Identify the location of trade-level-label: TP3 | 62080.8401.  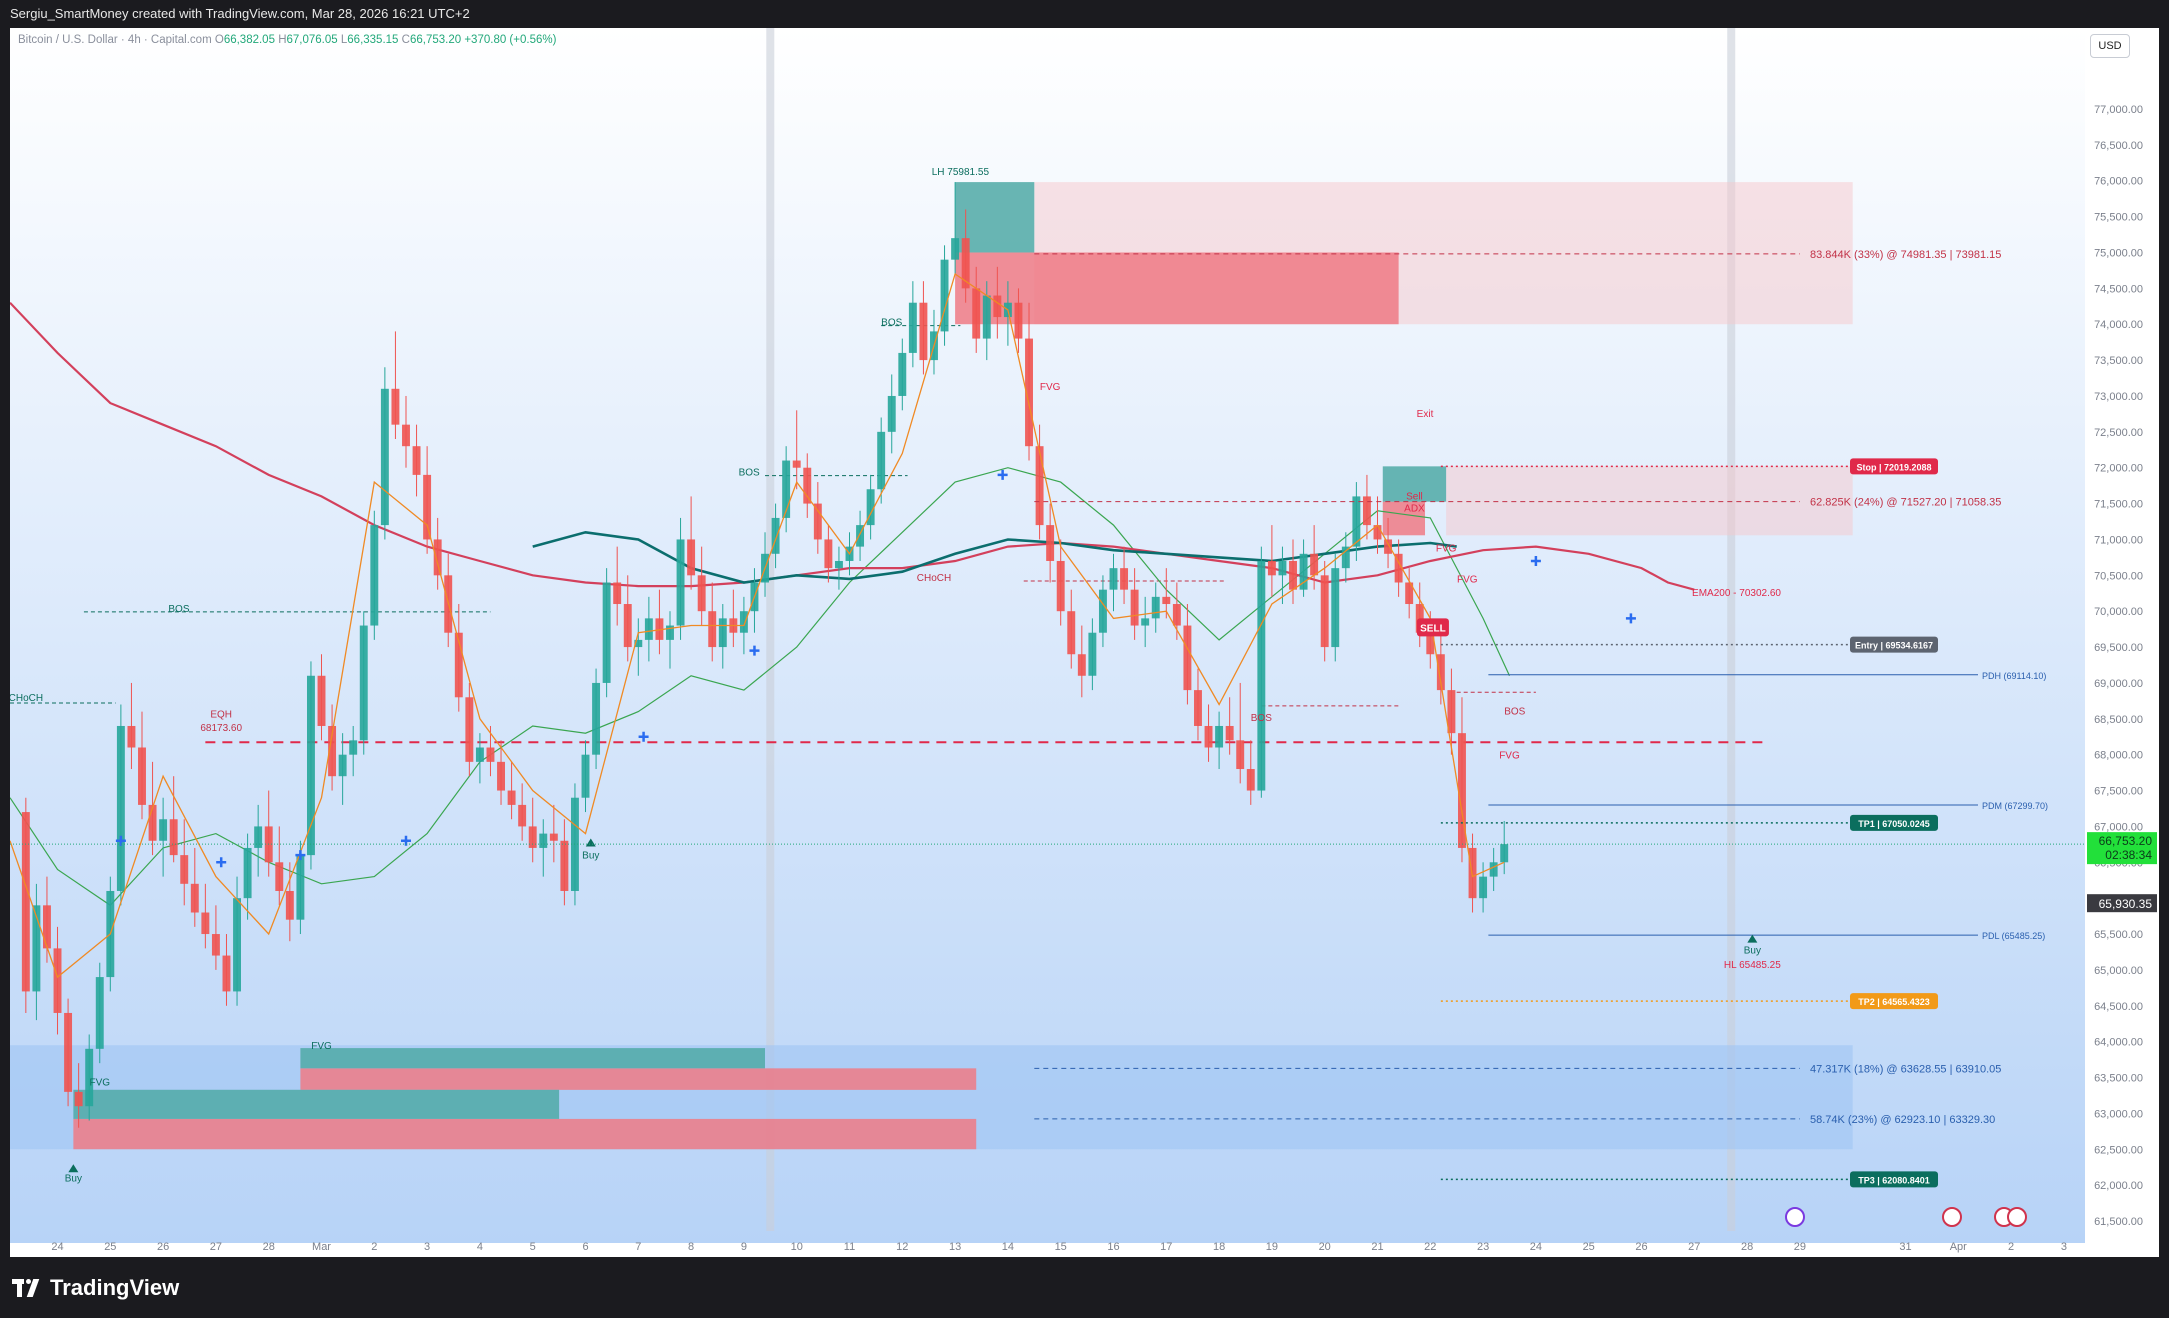
(1894, 1180).